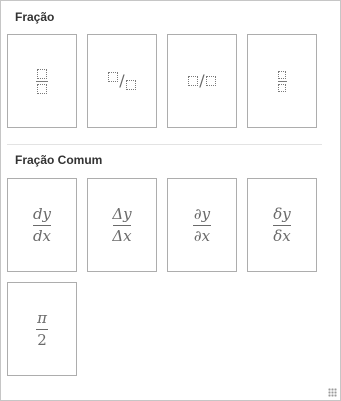  Describe the element at coordinates (282, 235) in the screenshot. I see `denominator: δx` at that location.